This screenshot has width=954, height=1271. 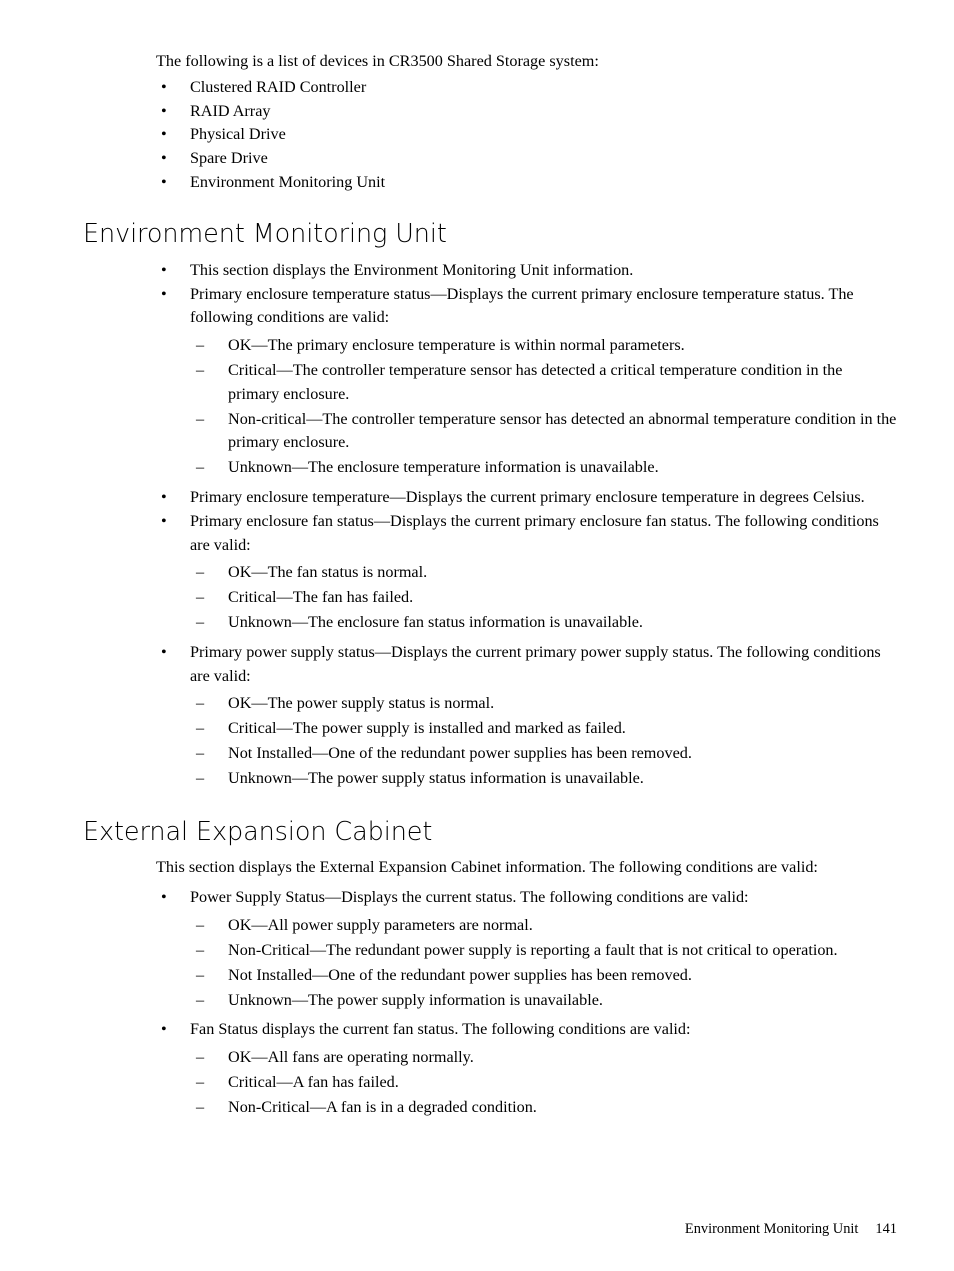 I want to click on list-item-label: Clustered RAID Controller, so click(x=278, y=86).